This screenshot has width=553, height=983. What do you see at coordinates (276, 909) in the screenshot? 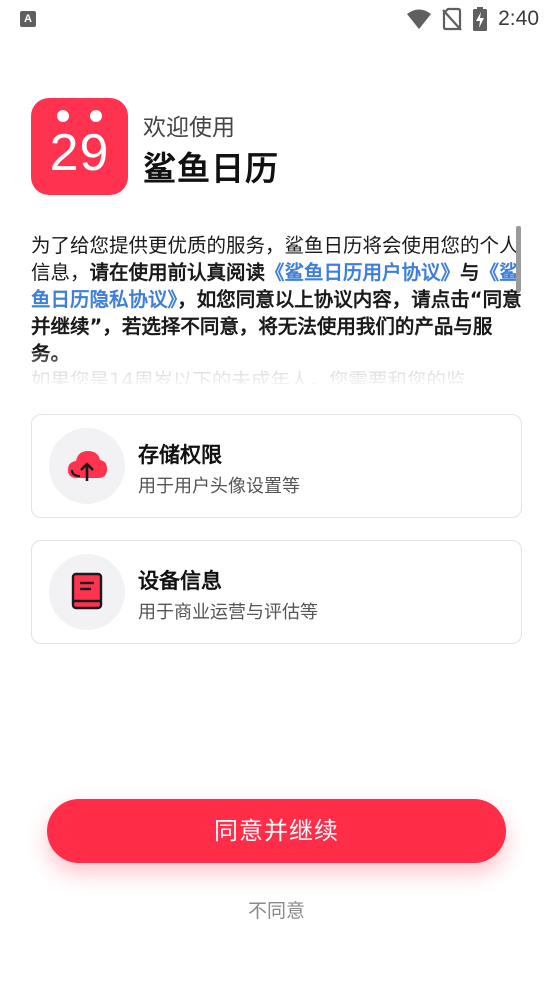
I see `disagree-button: 不同意` at bounding box center [276, 909].